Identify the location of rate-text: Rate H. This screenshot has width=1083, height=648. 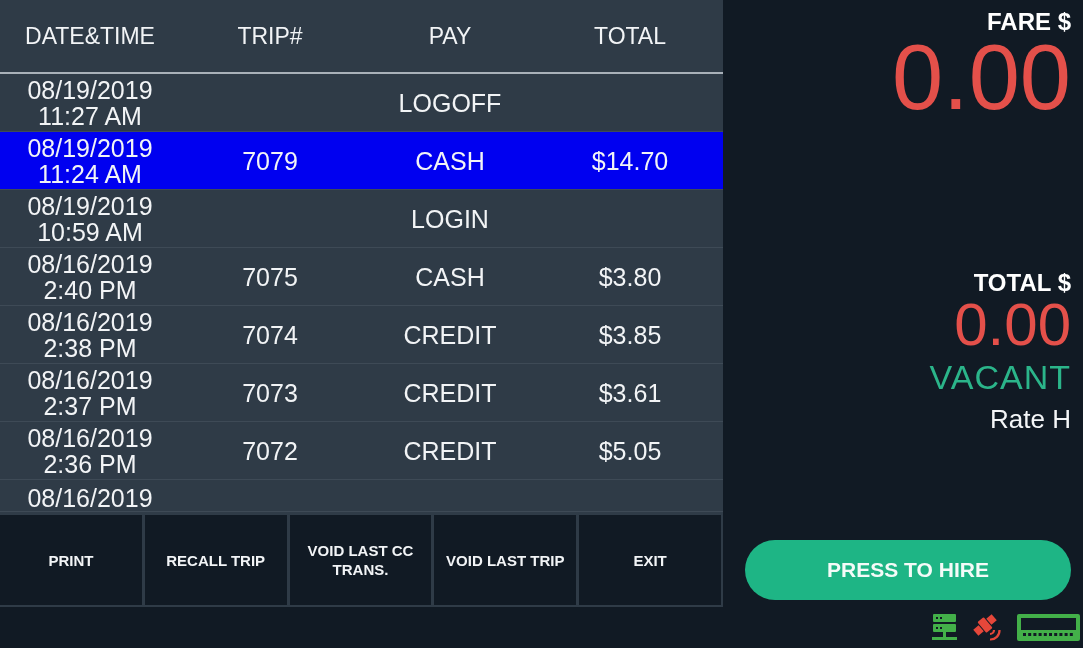
(1030, 419).